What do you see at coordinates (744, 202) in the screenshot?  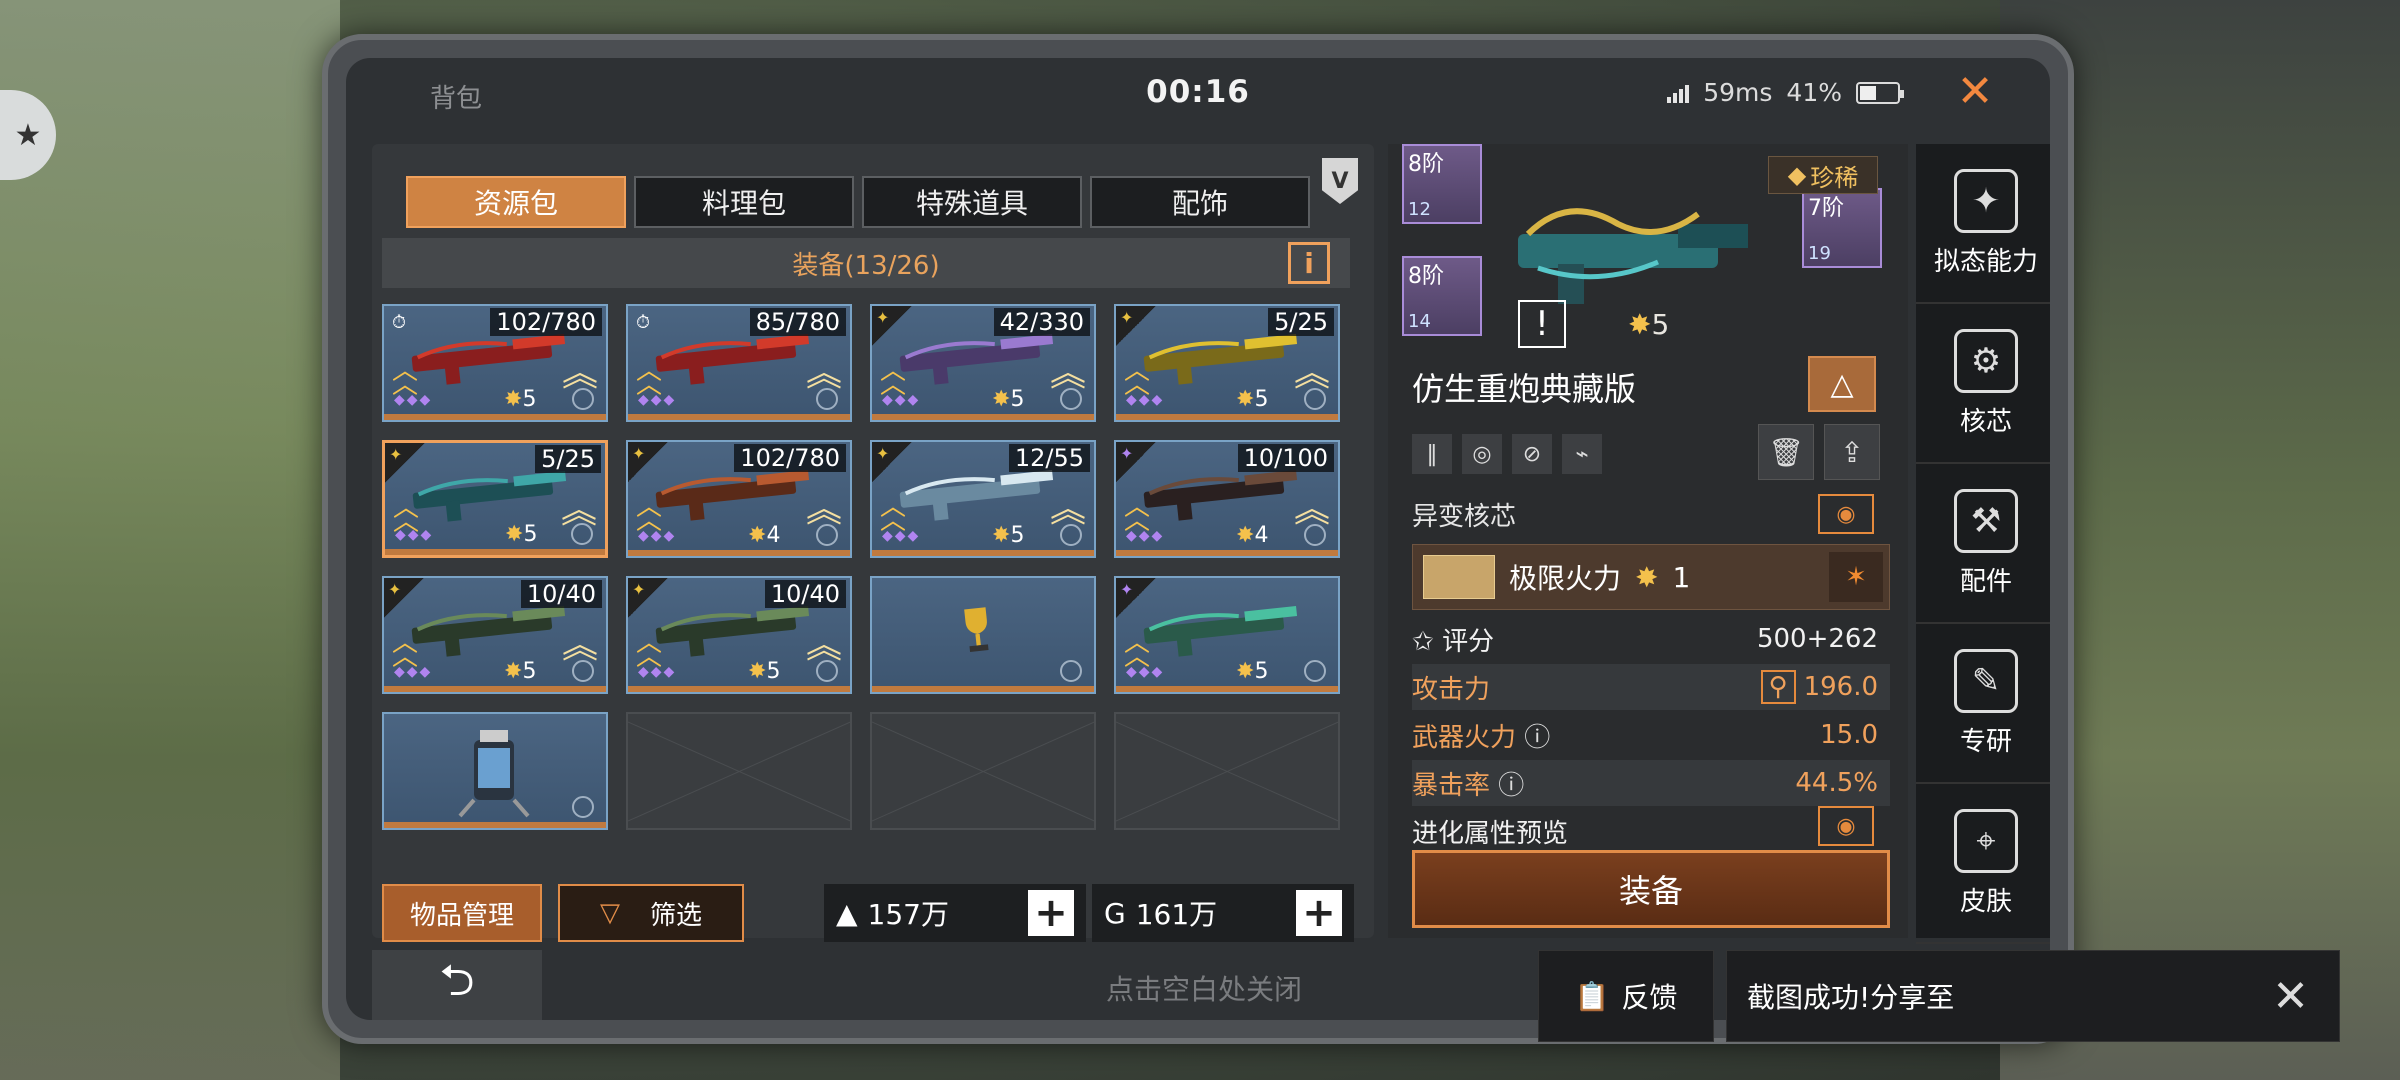 I see `tab-food-pack: 料理包` at bounding box center [744, 202].